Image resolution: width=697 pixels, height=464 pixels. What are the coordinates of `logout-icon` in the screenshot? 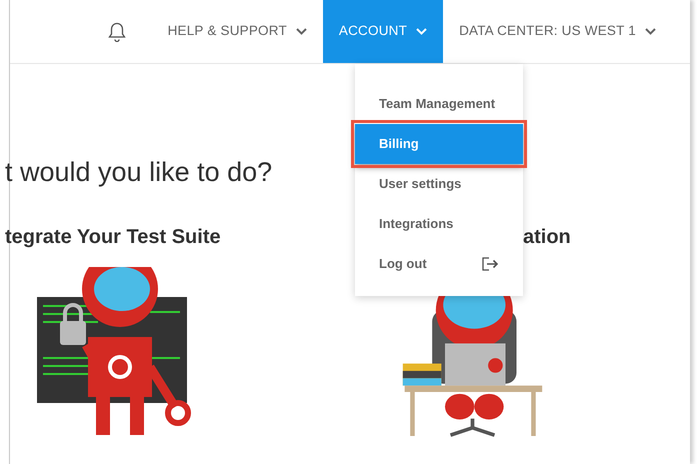 It's located at (490, 264).